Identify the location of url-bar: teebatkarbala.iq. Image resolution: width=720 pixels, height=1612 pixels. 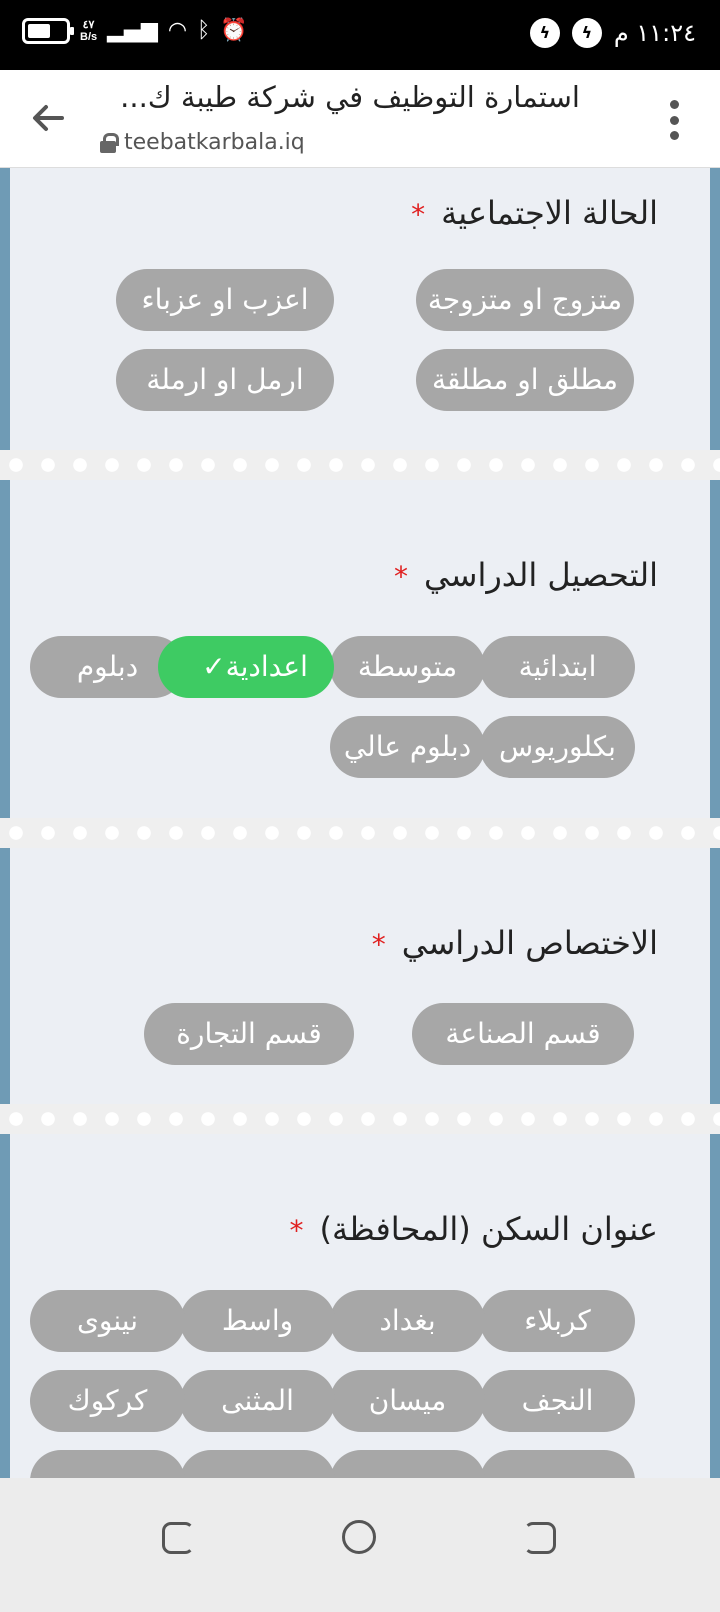
(202, 142).